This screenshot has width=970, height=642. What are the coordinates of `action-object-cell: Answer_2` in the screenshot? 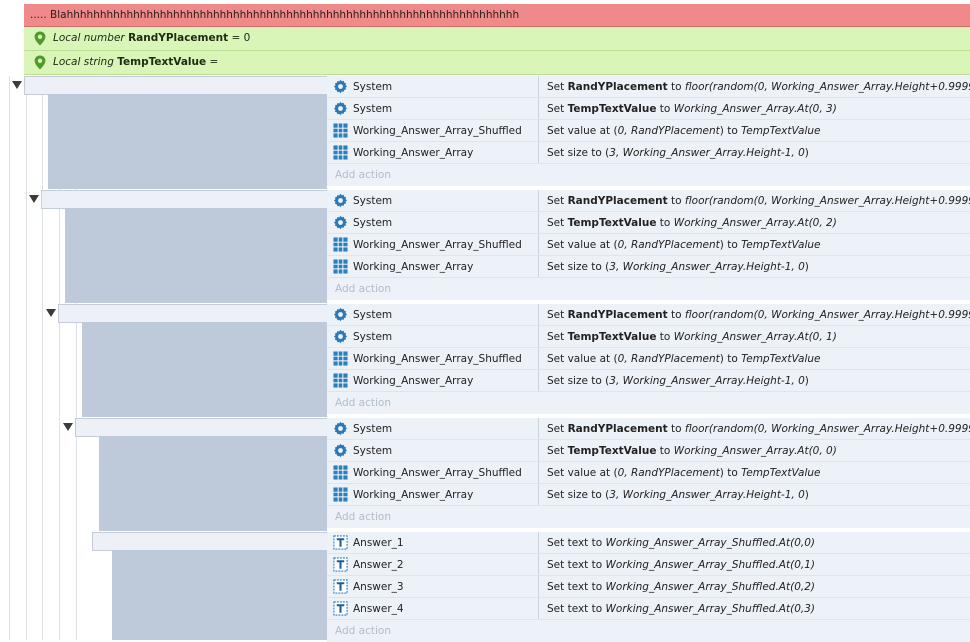 It's located at (433, 564).